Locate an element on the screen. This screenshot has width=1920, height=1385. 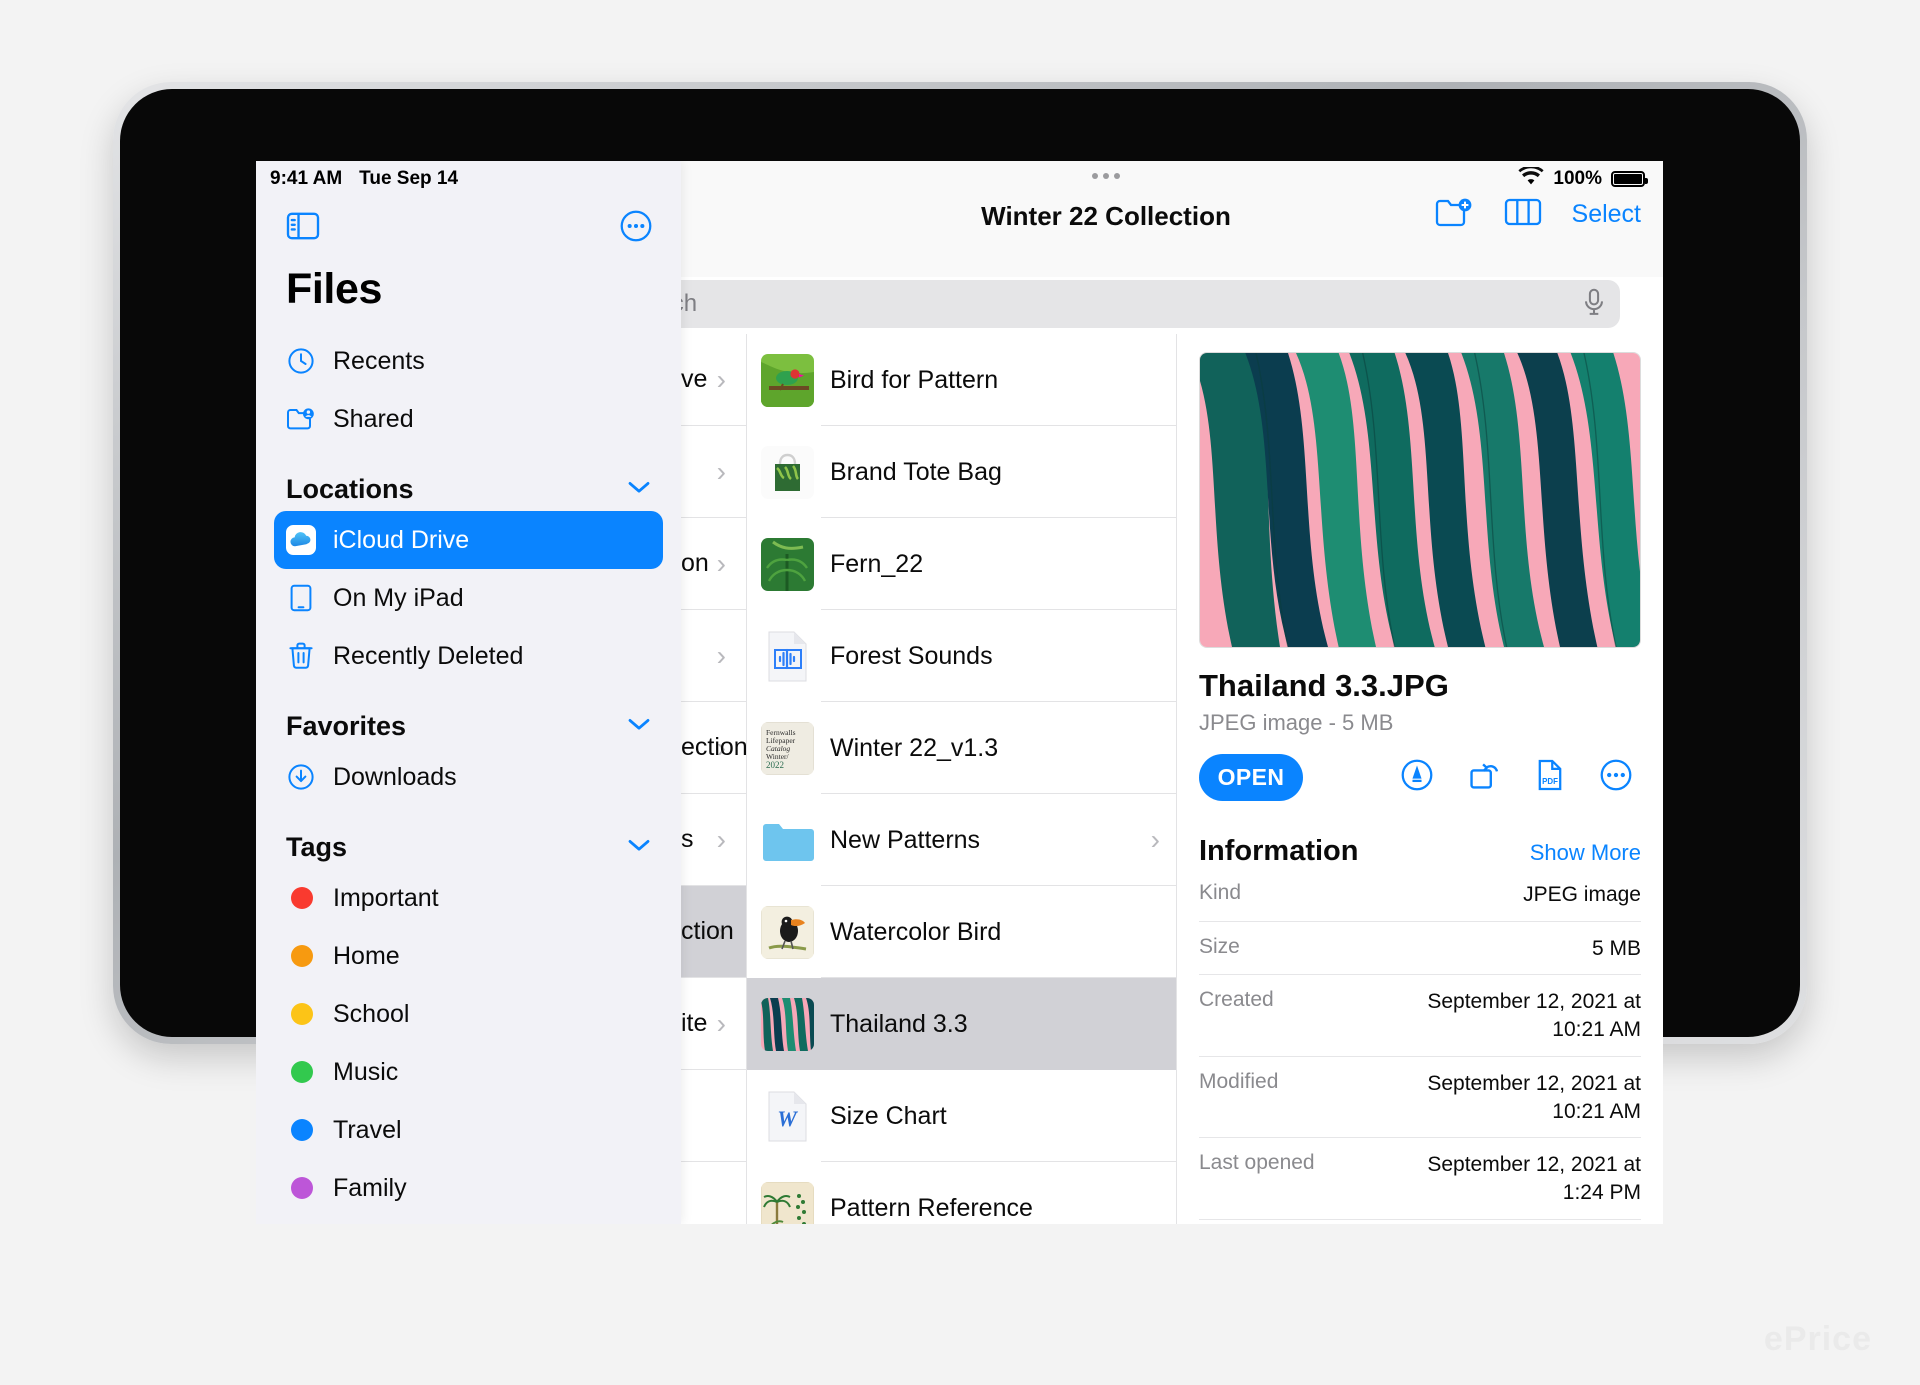
sidebar-item-downloads: Downloads is located at coordinates (468, 777).